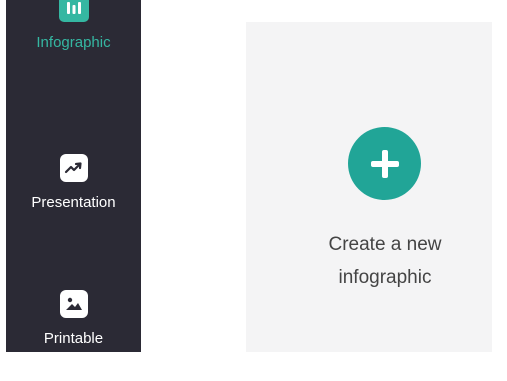 This screenshot has width=507, height=381. I want to click on sidebar-item-printable: Printable, so click(73, 318).